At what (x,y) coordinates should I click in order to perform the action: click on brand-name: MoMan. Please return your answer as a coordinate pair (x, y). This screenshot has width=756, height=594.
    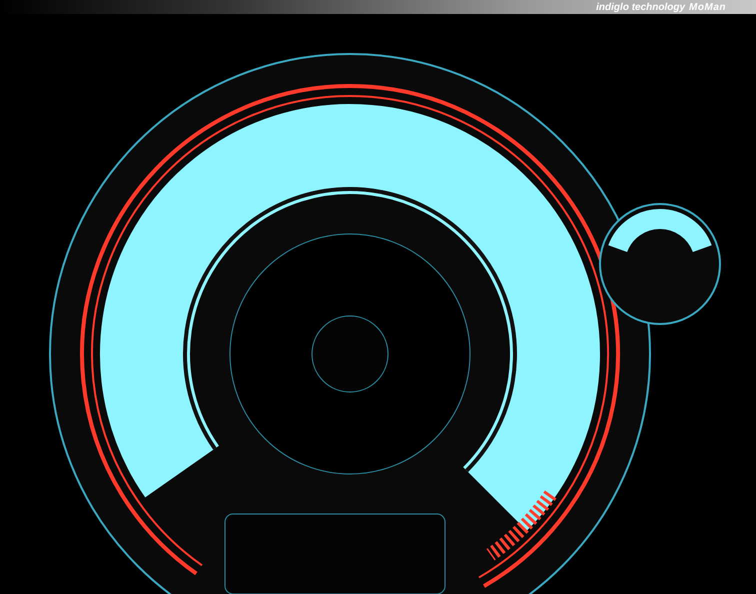
    Looking at the image, I should click on (707, 7).